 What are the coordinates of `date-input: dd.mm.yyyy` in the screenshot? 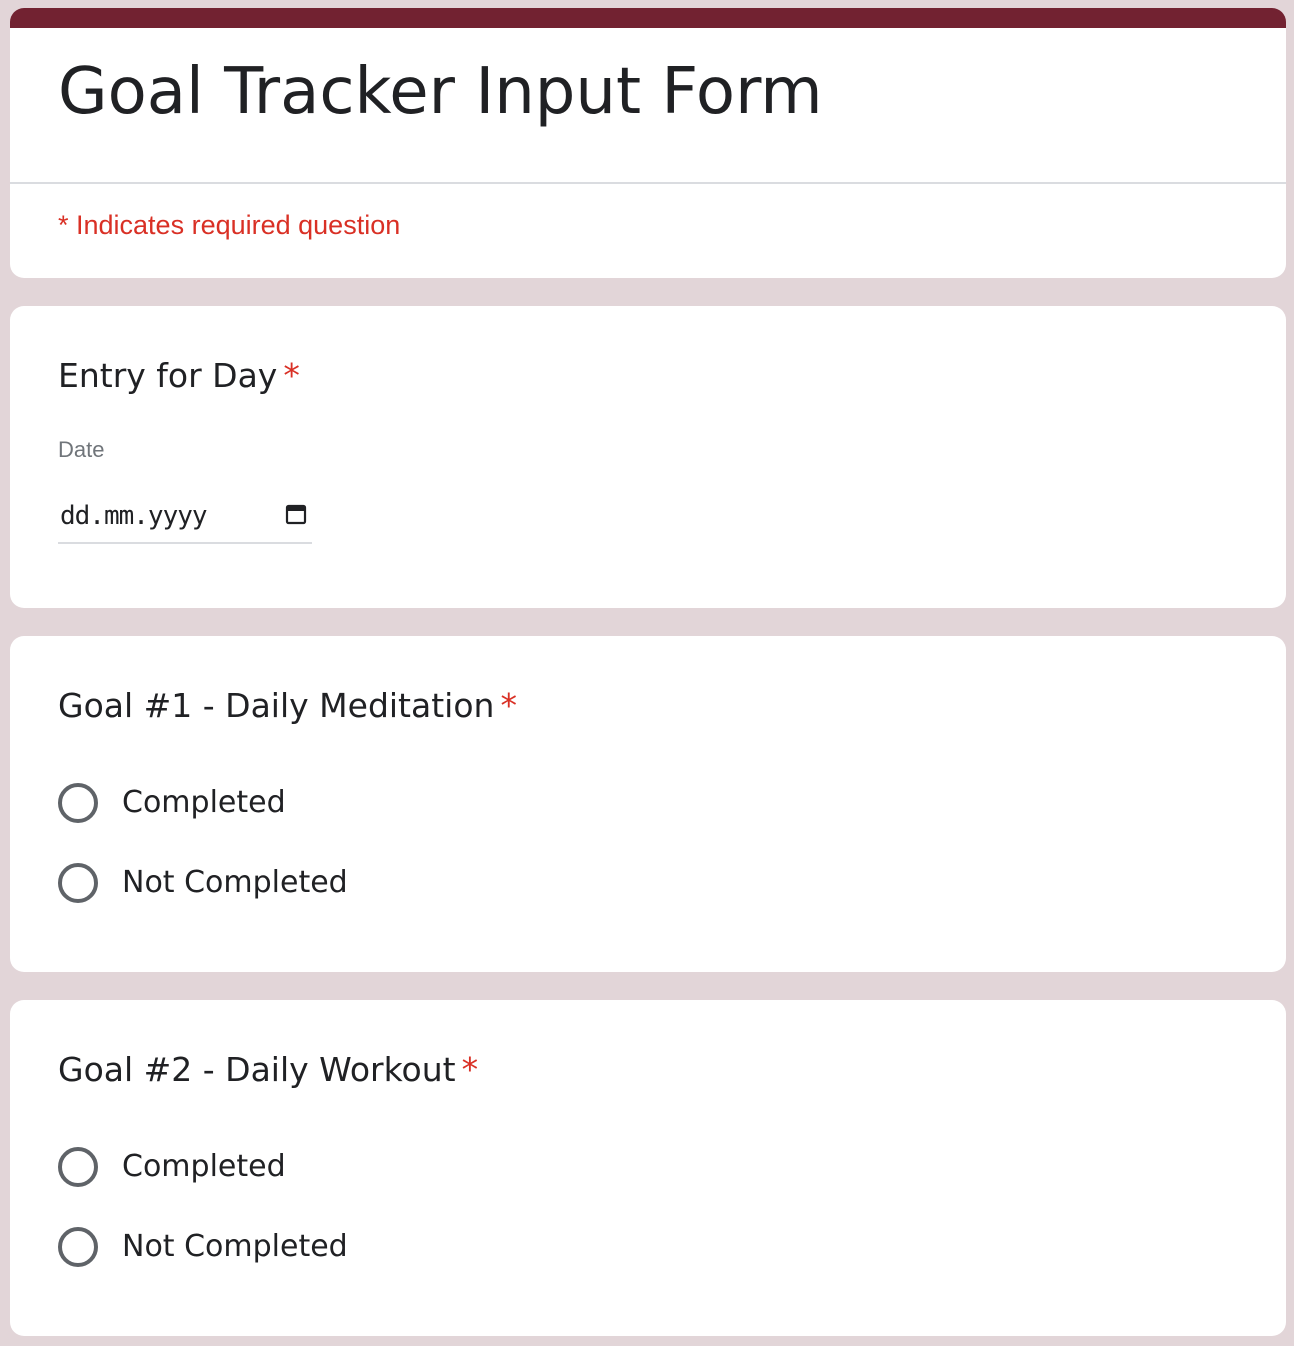 It's located at (185, 519).